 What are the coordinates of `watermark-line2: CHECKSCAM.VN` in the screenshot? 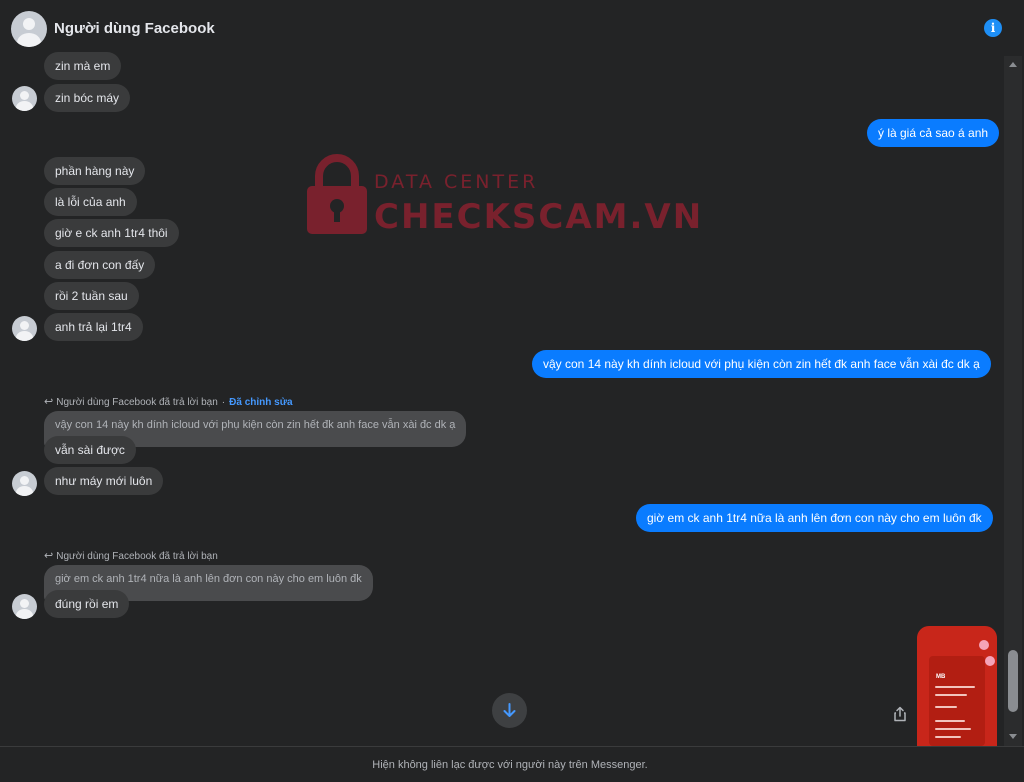 It's located at (539, 217).